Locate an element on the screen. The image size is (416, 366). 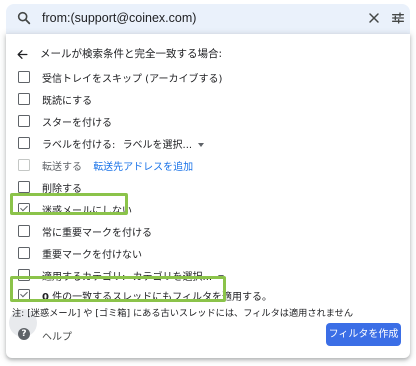
category-checkbox is located at coordinates (24, 275).